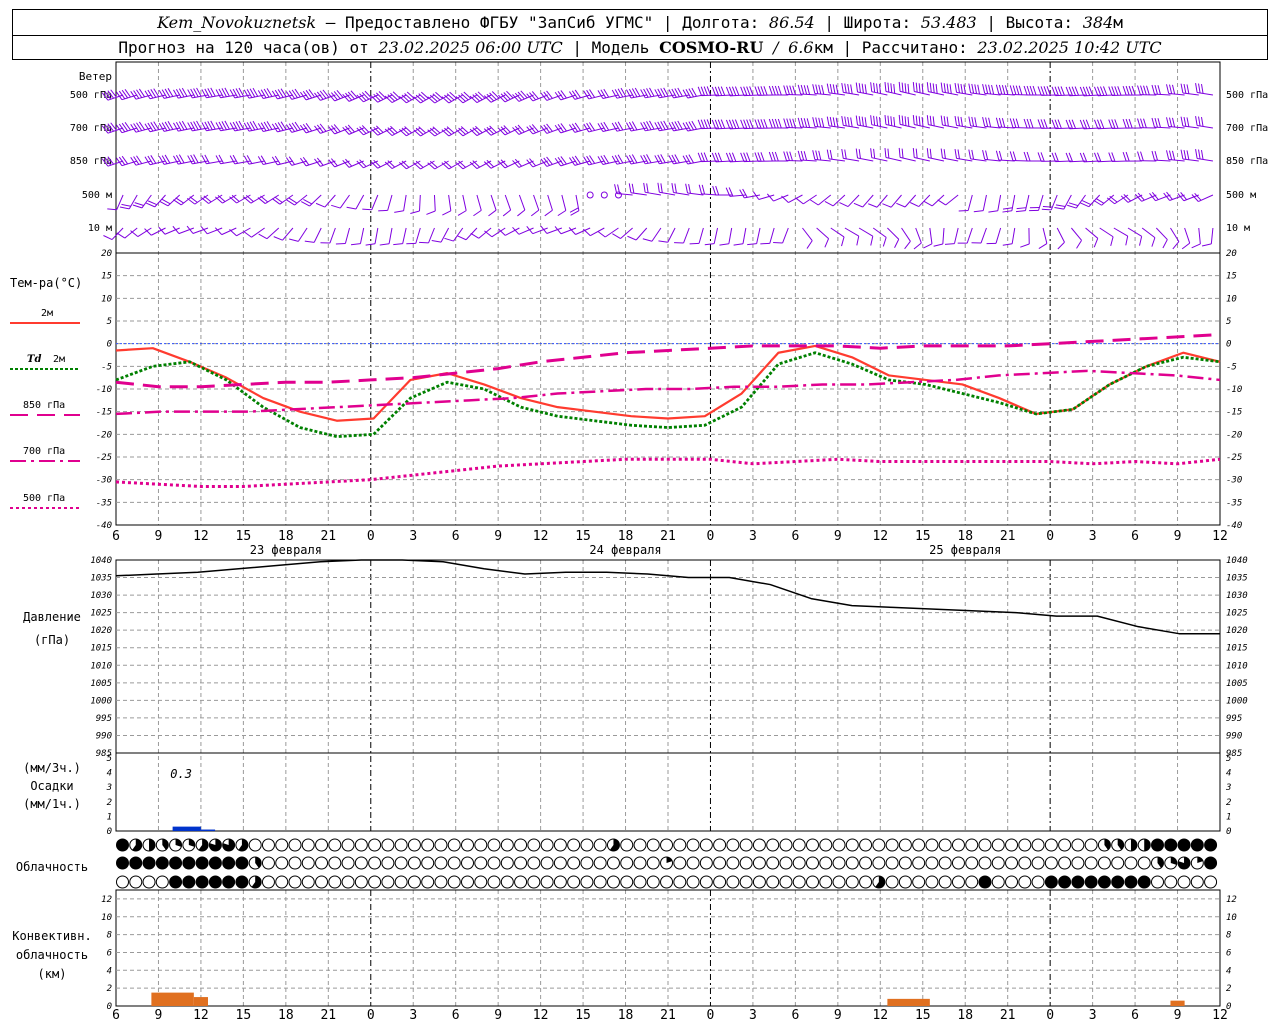 The image size is (1280, 1024). I want to click on temp-tick-right: -10, so click(1234, 390).